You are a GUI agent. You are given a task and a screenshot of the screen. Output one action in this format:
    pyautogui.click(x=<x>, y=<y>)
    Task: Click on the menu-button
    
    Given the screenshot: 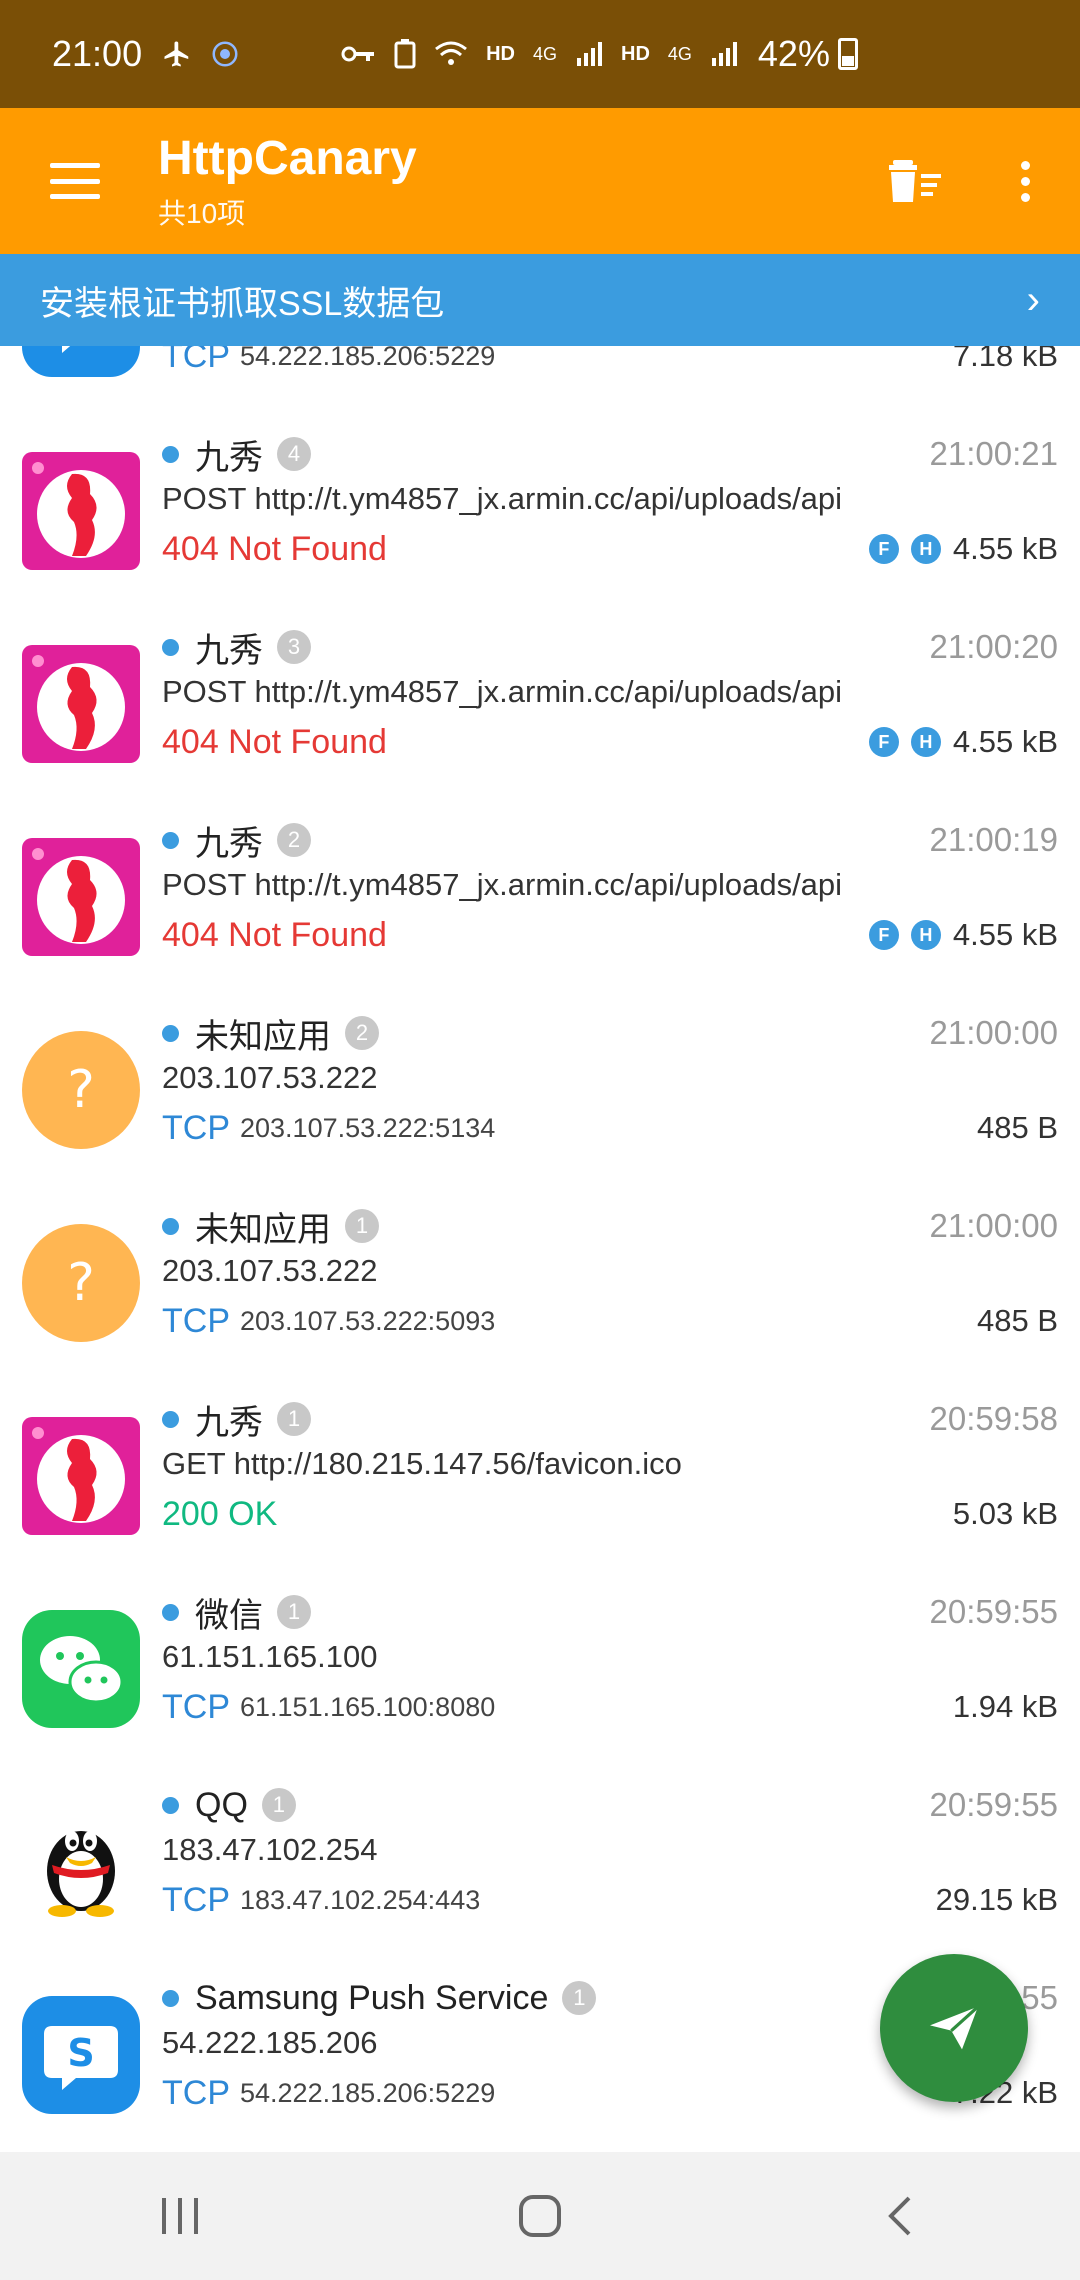 What is the action you would take?
    pyautogui.click(x=75, y=181)
    